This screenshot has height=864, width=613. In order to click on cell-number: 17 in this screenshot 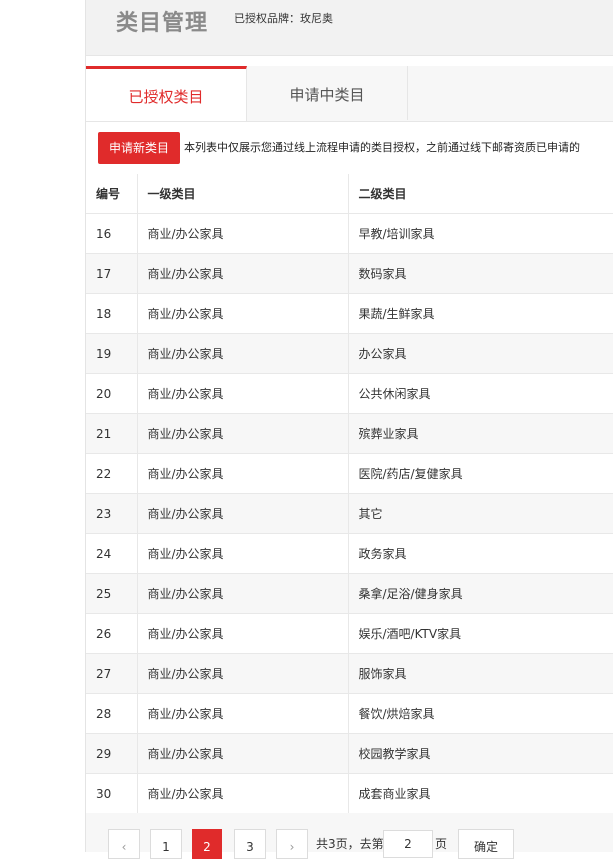, I will do `click(112, 273)`.